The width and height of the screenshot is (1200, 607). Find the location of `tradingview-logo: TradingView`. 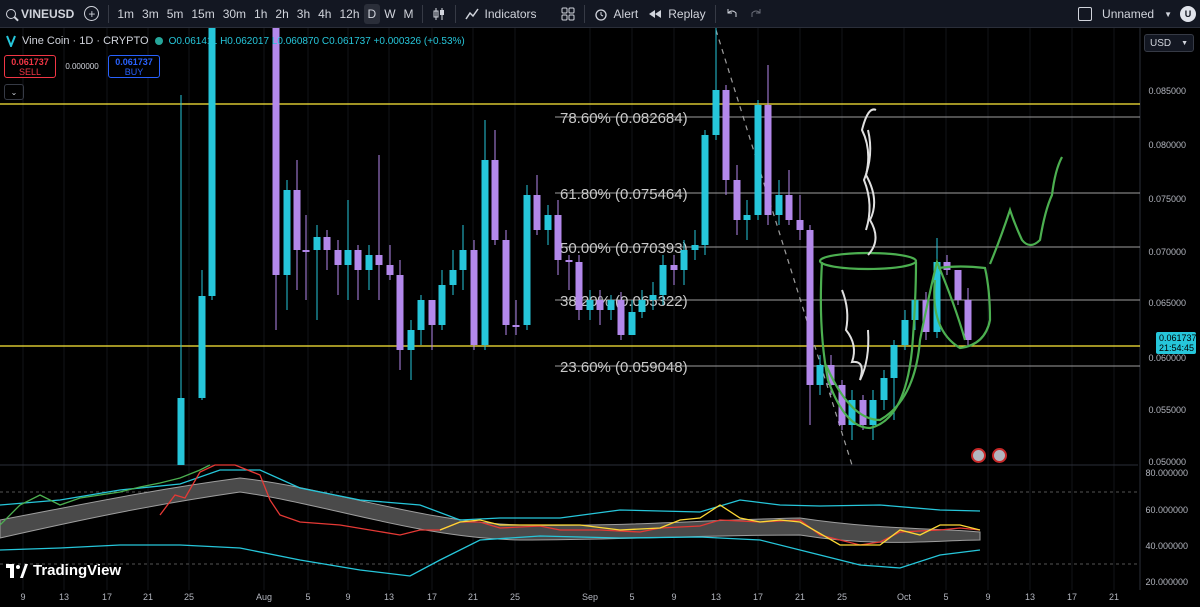

tradingview-logo: TradingView is located at coordinates (63, 570).